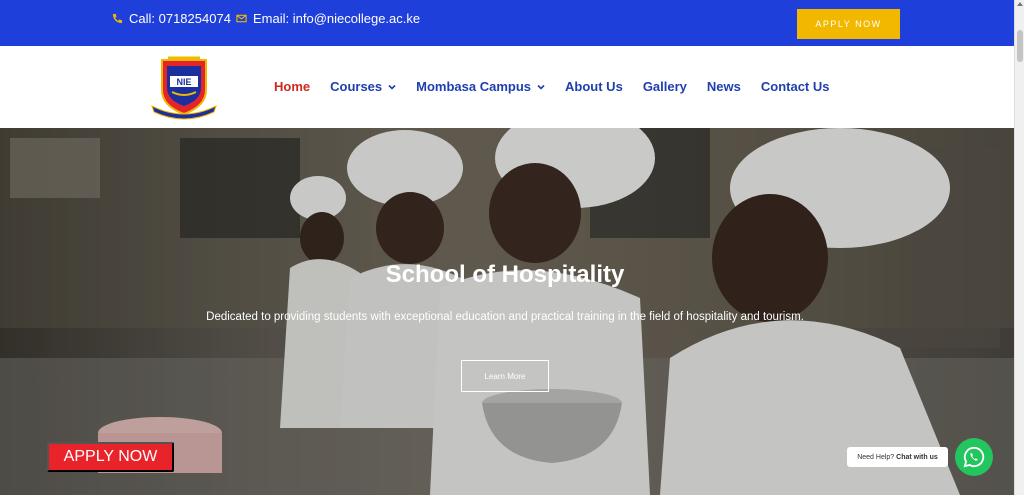 The height and width of the screenshot is (495, 1024). What do you see at coordinates (505, 376) in the screenshot?
I see `learn-more-button: Learn More` at bounding box center [505, 376].